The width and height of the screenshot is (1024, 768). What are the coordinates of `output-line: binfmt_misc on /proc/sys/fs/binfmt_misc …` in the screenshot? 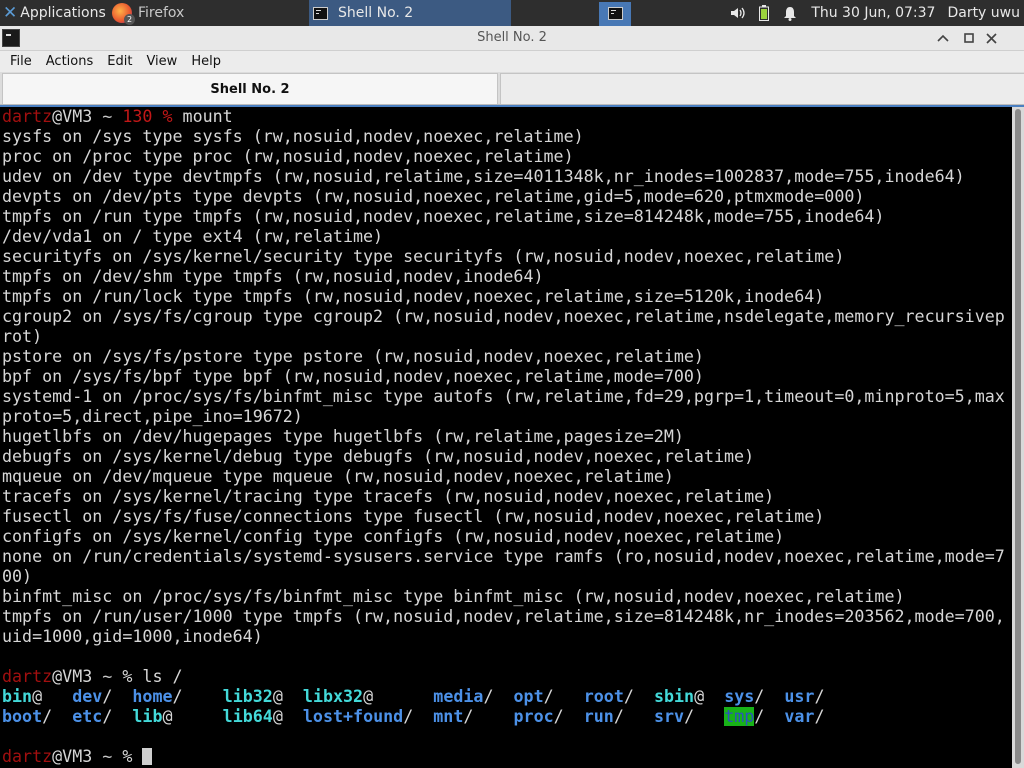 It's located at (453, 596).